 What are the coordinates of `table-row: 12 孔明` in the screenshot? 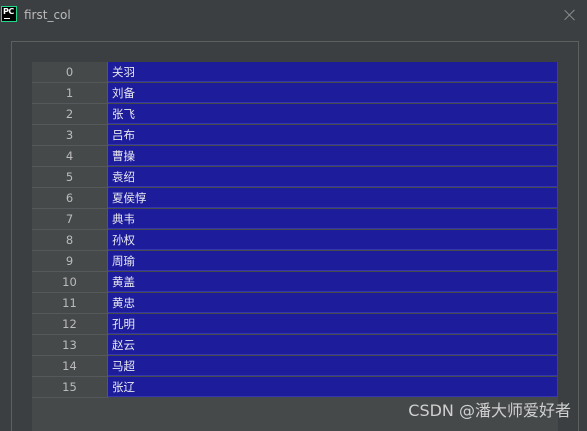 It's located at (295, 324).